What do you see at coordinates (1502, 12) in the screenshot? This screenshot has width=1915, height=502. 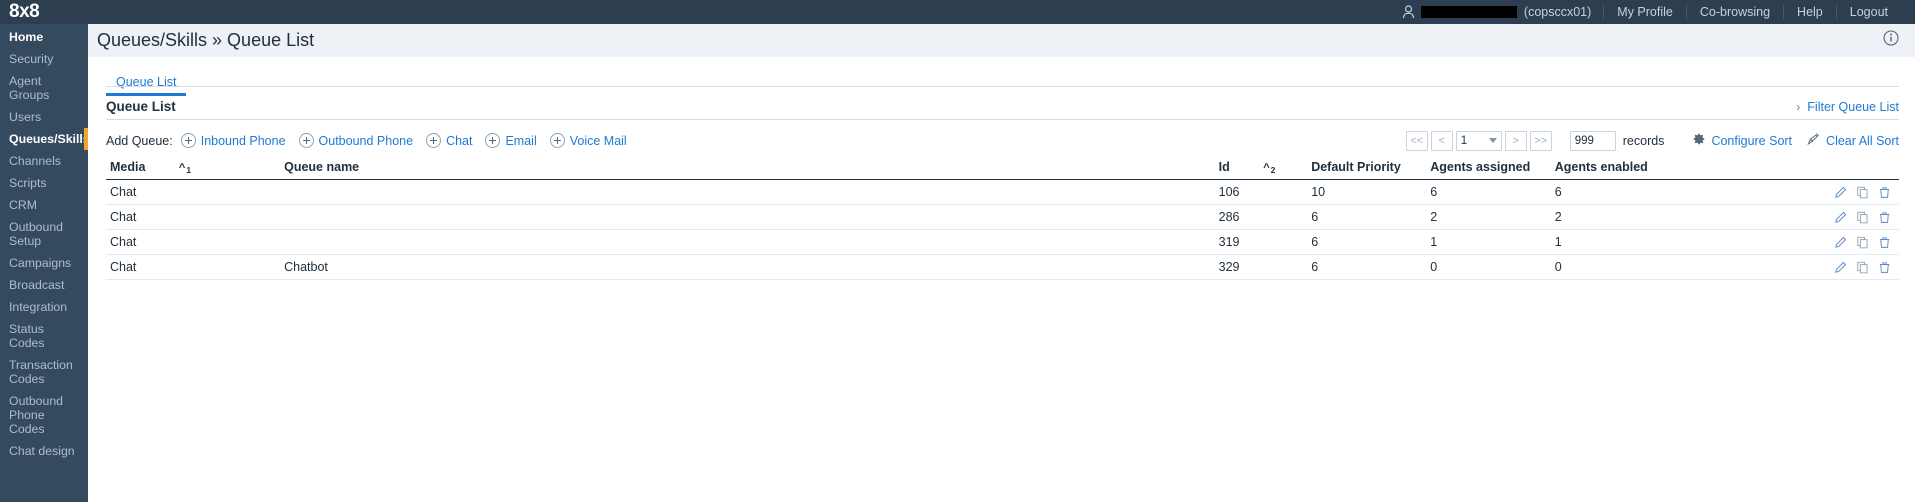 I see `user-account: (copsccx01)` at bounding box center [1502, 12].